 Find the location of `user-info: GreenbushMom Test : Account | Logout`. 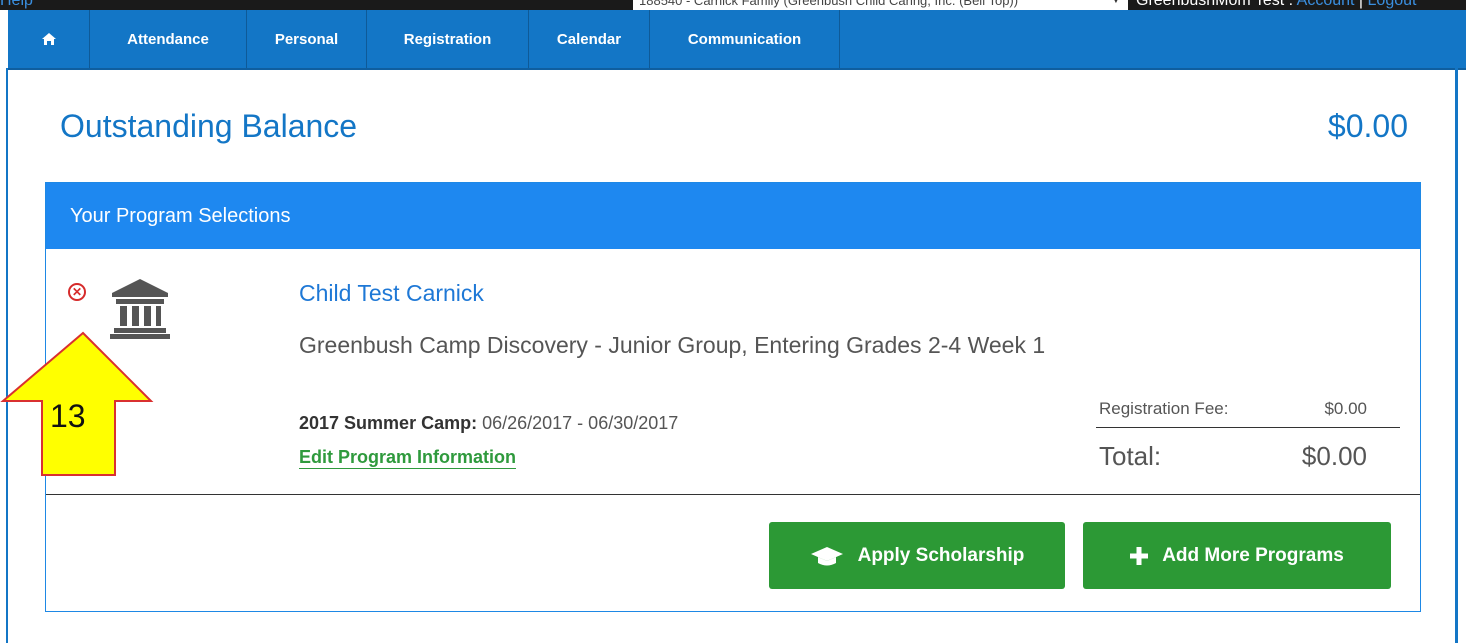

user-info: GreenbushMom Test : Account | Logout is located at coordinates (1276, 5).